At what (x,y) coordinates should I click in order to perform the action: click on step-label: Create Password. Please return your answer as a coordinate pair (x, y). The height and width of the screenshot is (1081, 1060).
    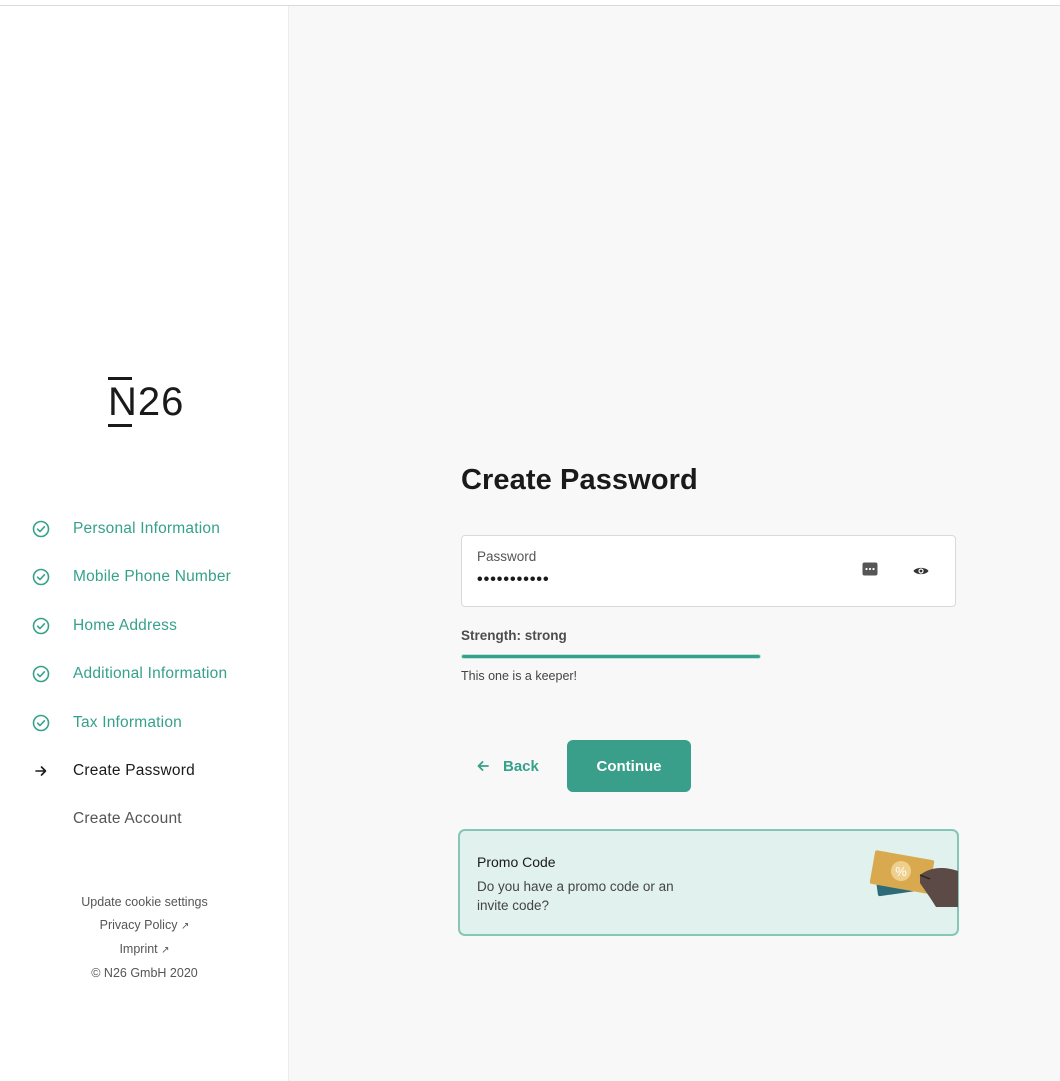
    Looking at the image, I should click on (134, 770).